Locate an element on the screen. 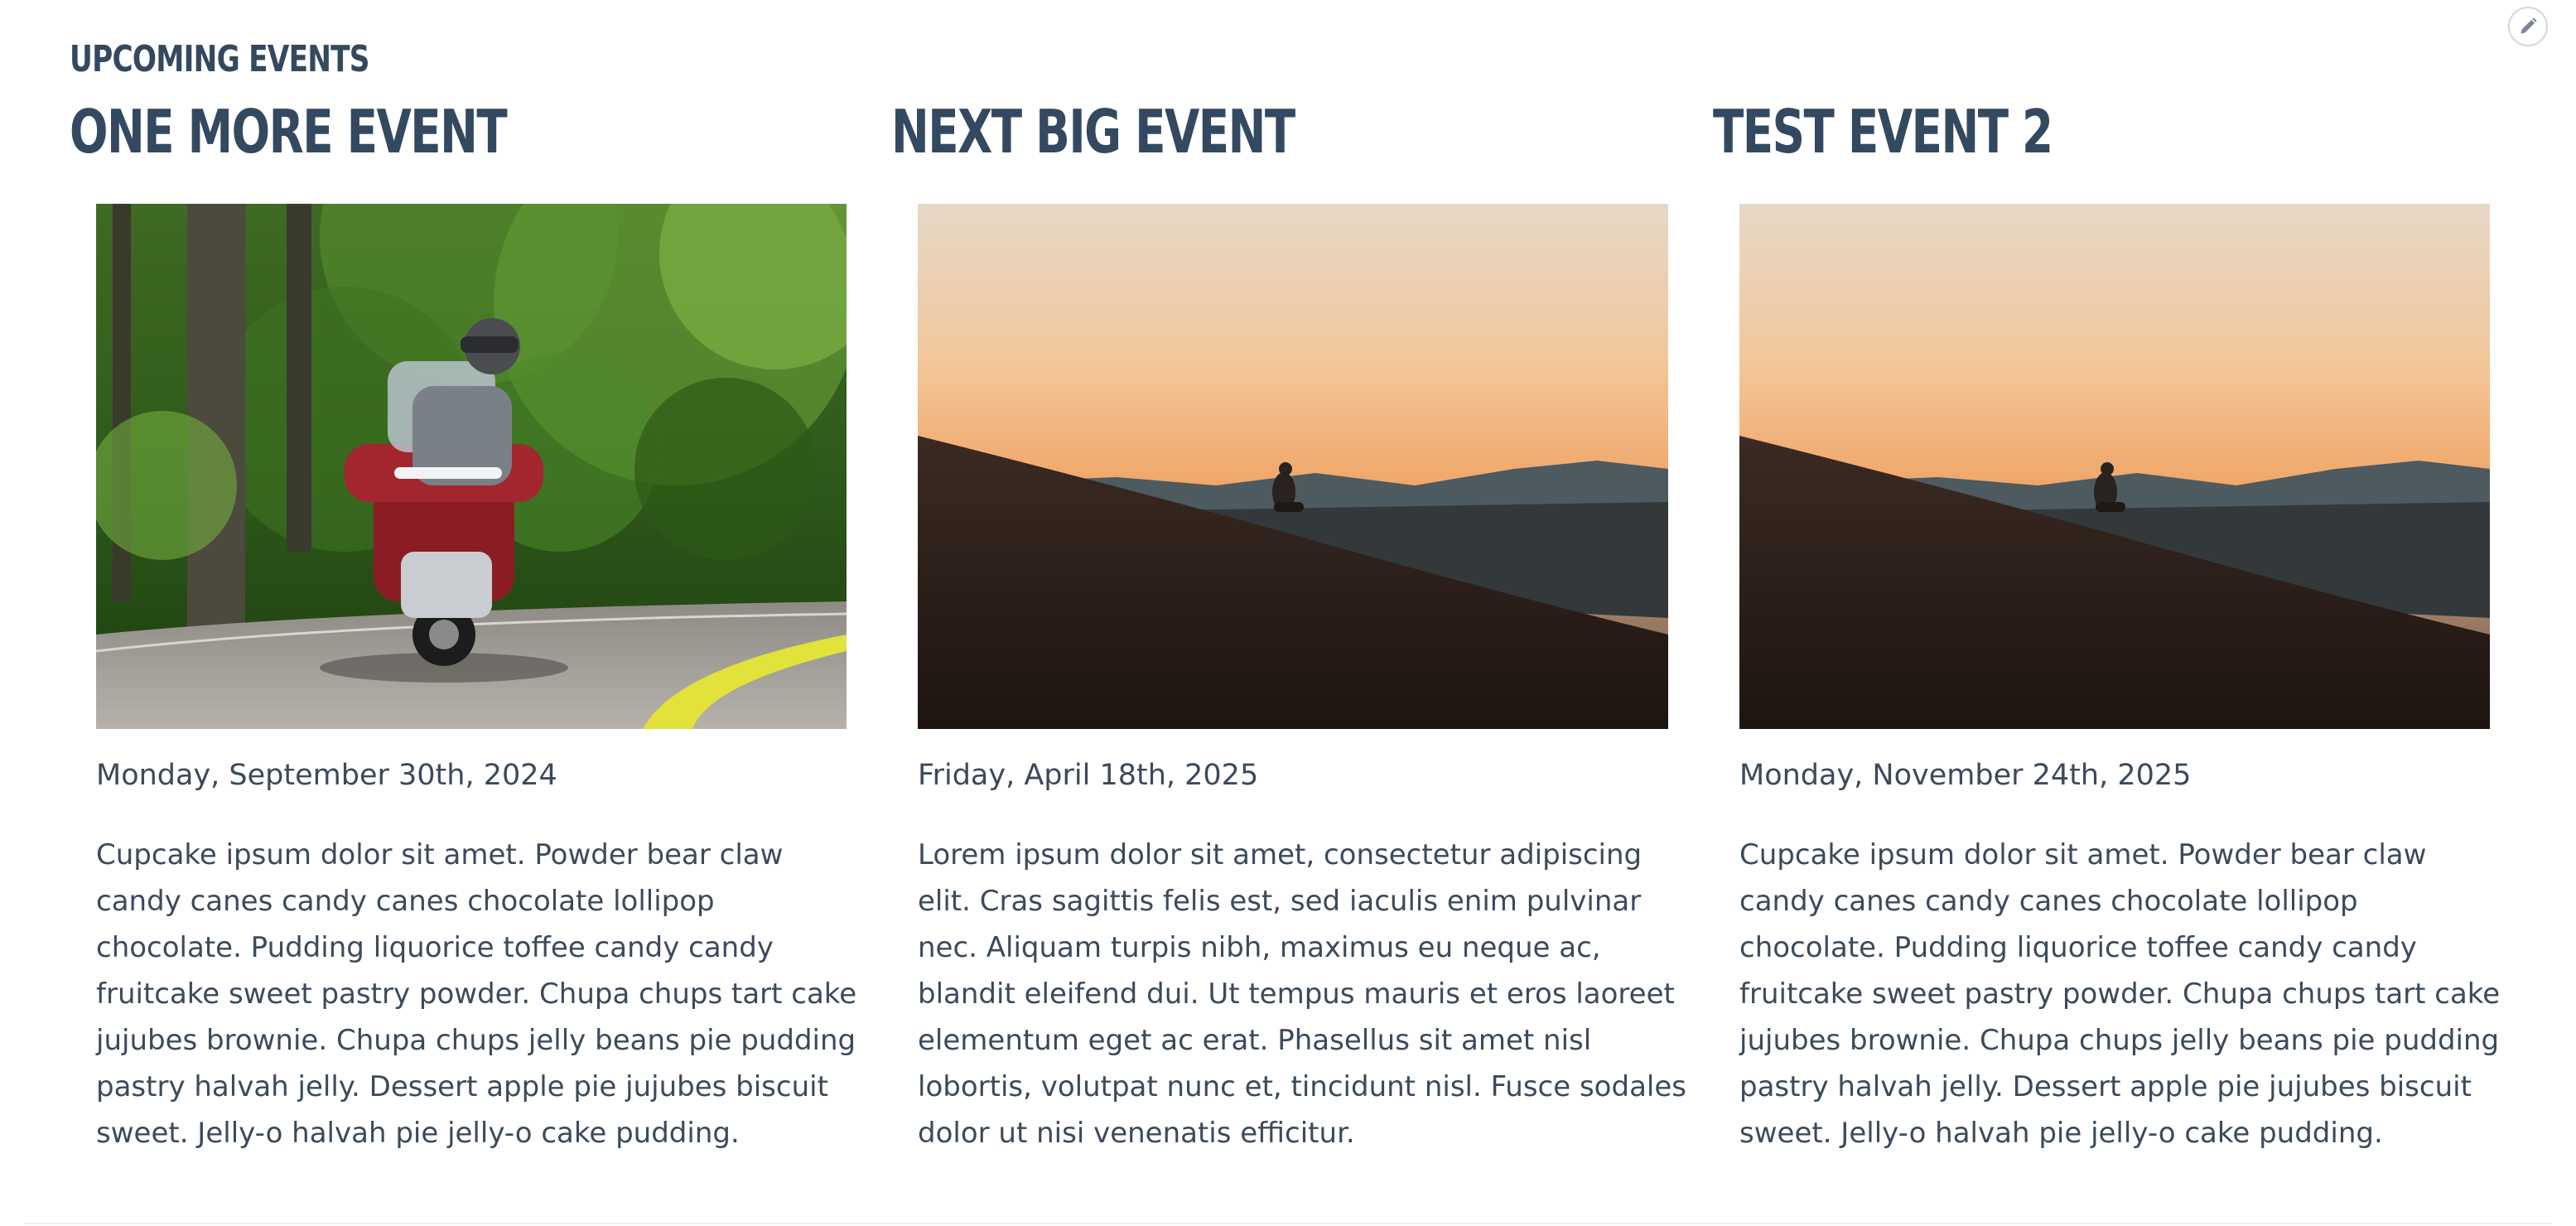 The width and height of the screenshot is (2576, 1226). edit-button is located at coordinates (2528, 26).